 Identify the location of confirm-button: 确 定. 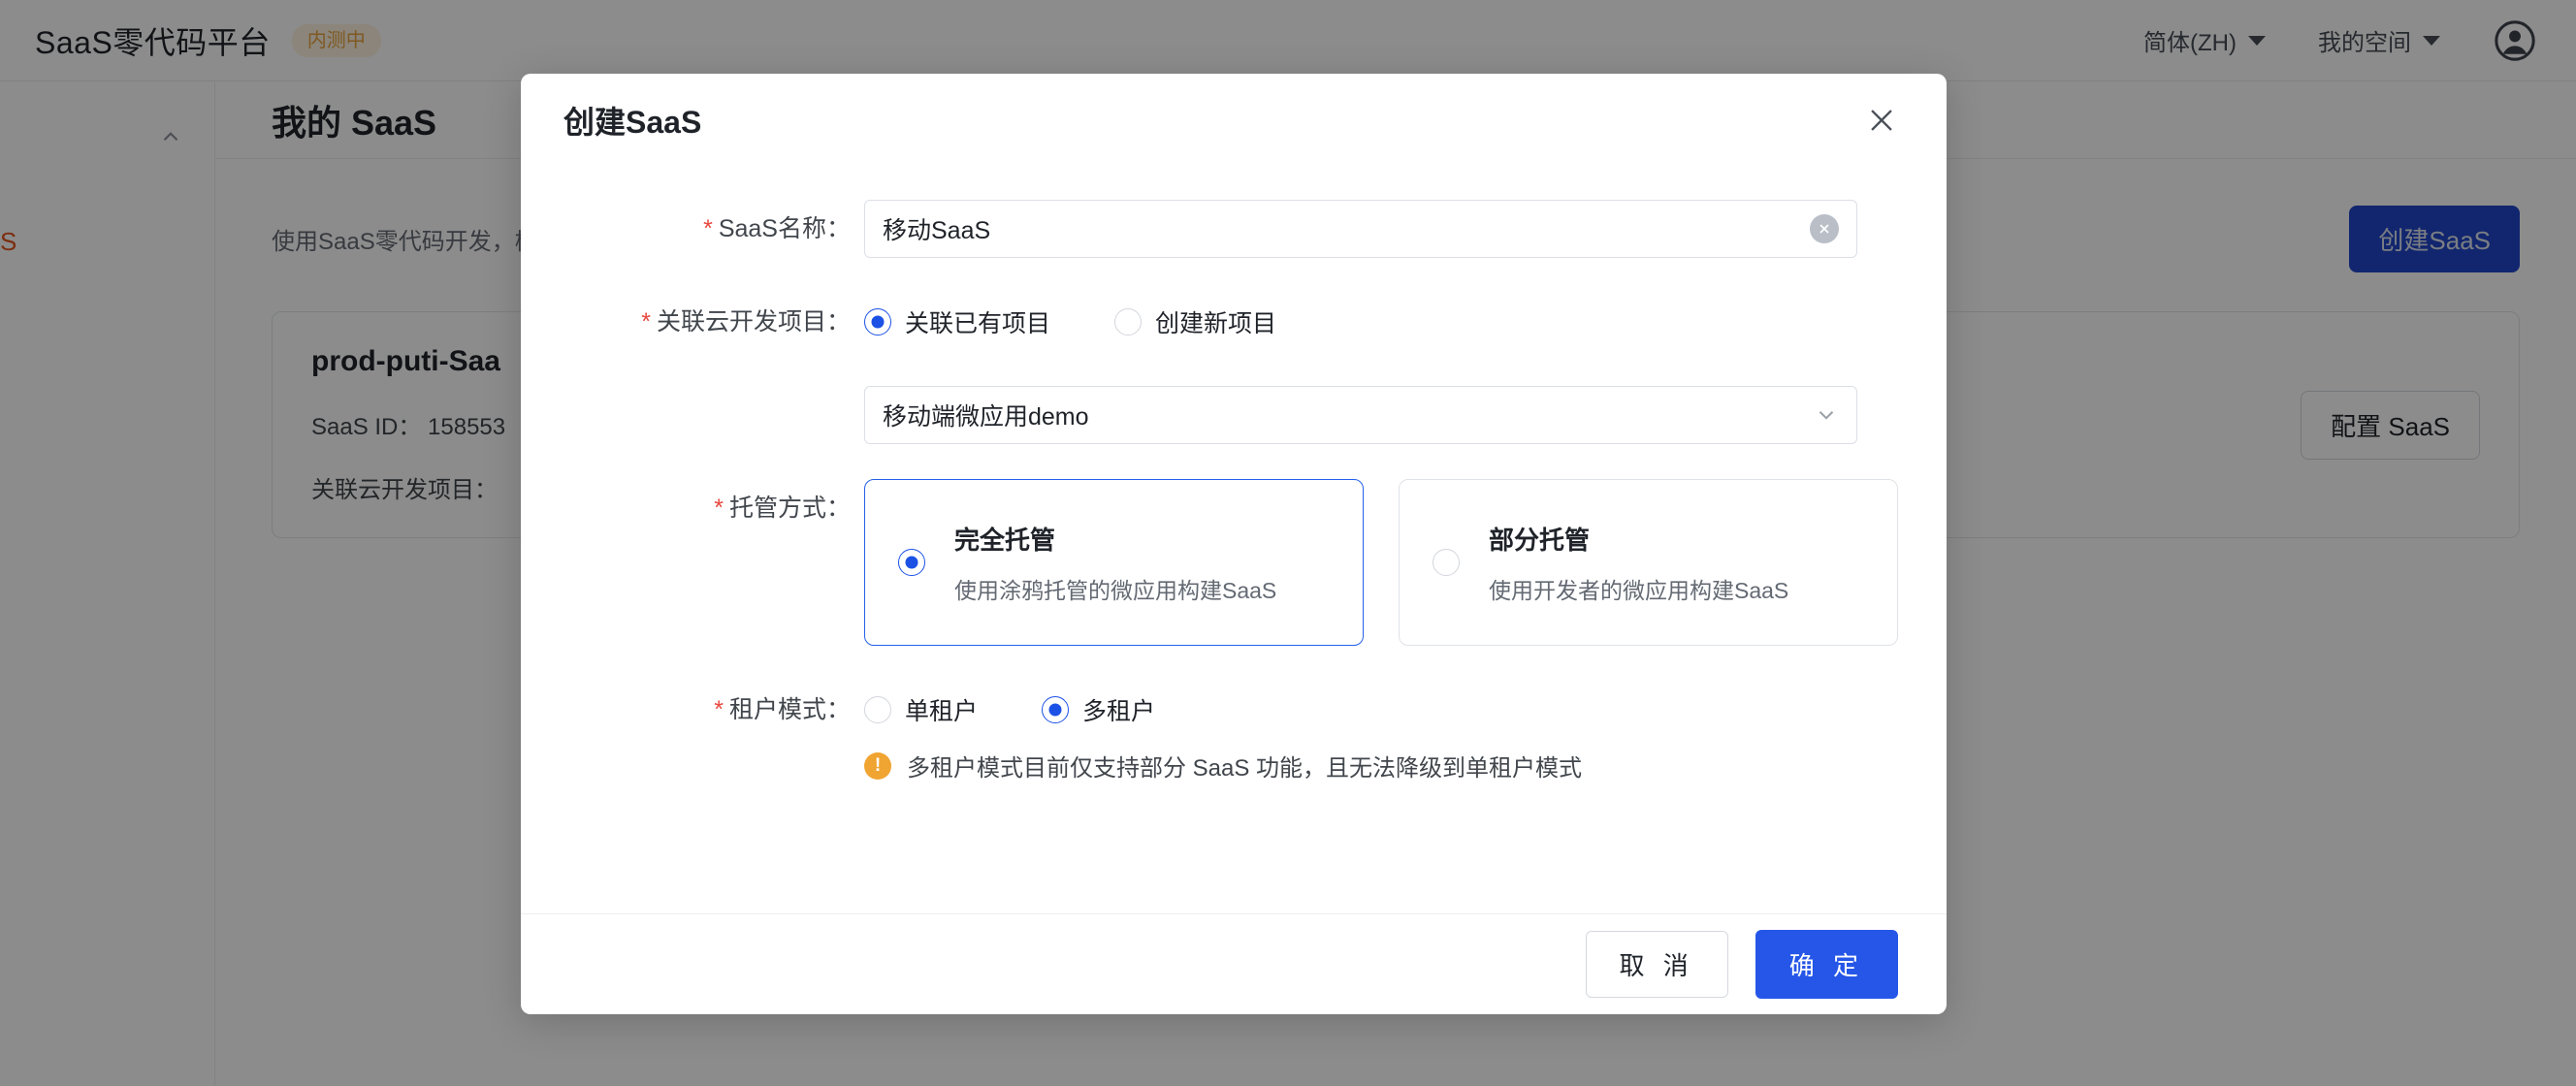
(1826, 964).